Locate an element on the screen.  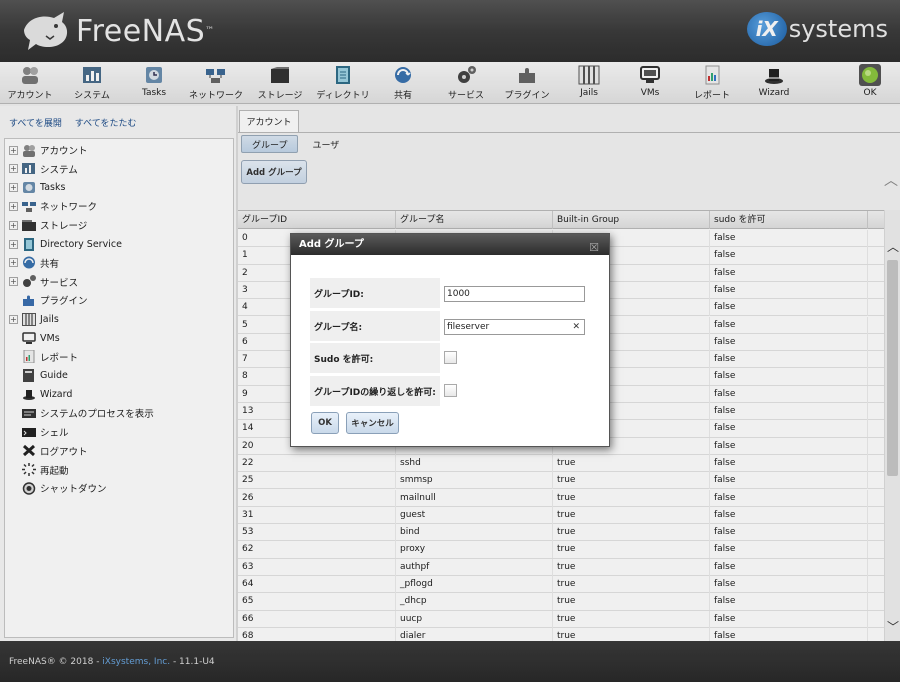
expand-all-link: すべてを展開 is located at coordinates (35, 124).